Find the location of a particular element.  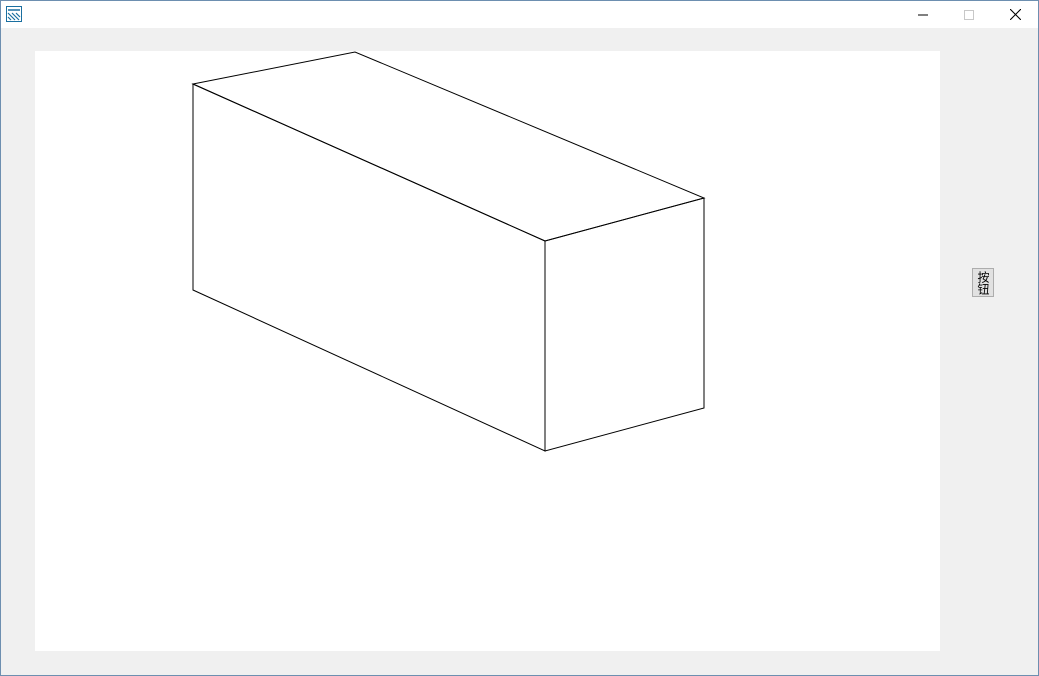

maximize-button is located at coordinates (969, 14).